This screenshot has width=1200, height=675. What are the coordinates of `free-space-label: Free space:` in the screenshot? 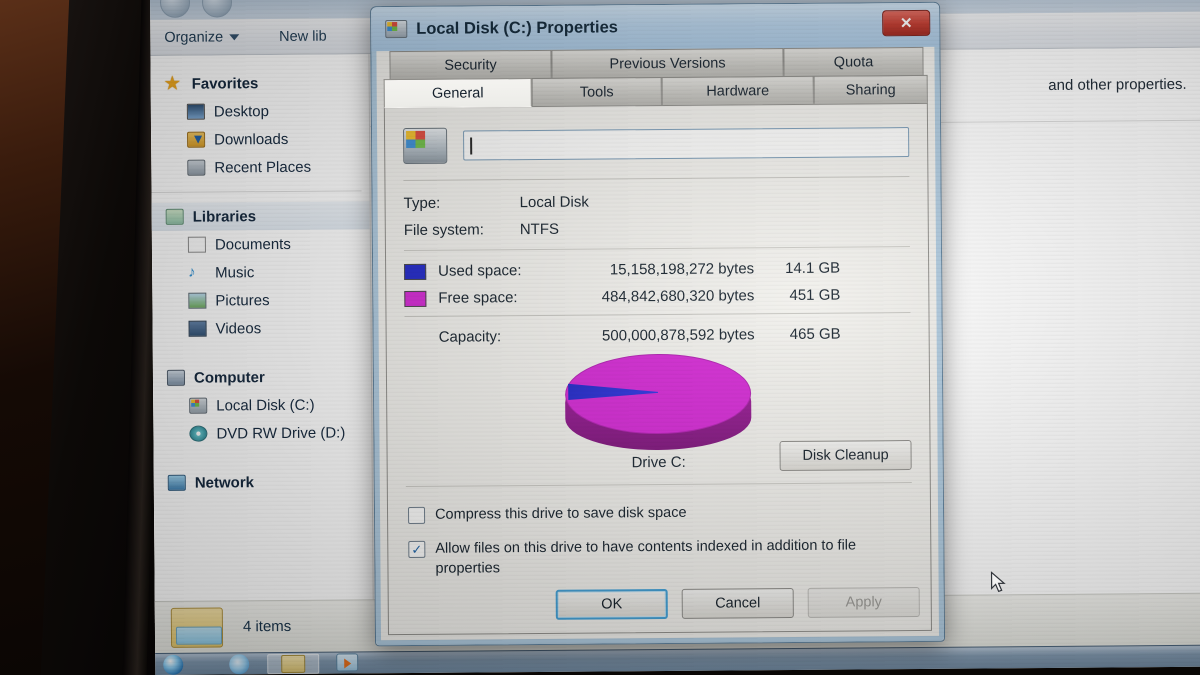 It's located at (478, 298).